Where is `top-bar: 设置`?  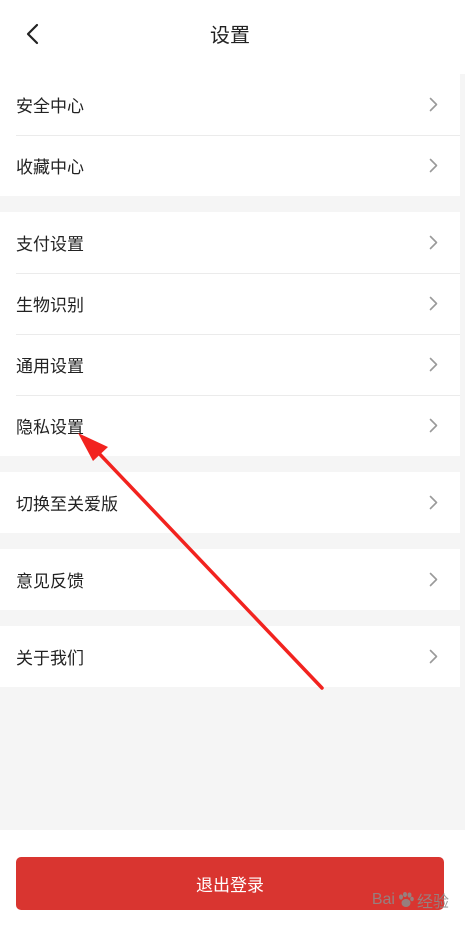 top-bar: 设置 is located at coordinates (232, 37).